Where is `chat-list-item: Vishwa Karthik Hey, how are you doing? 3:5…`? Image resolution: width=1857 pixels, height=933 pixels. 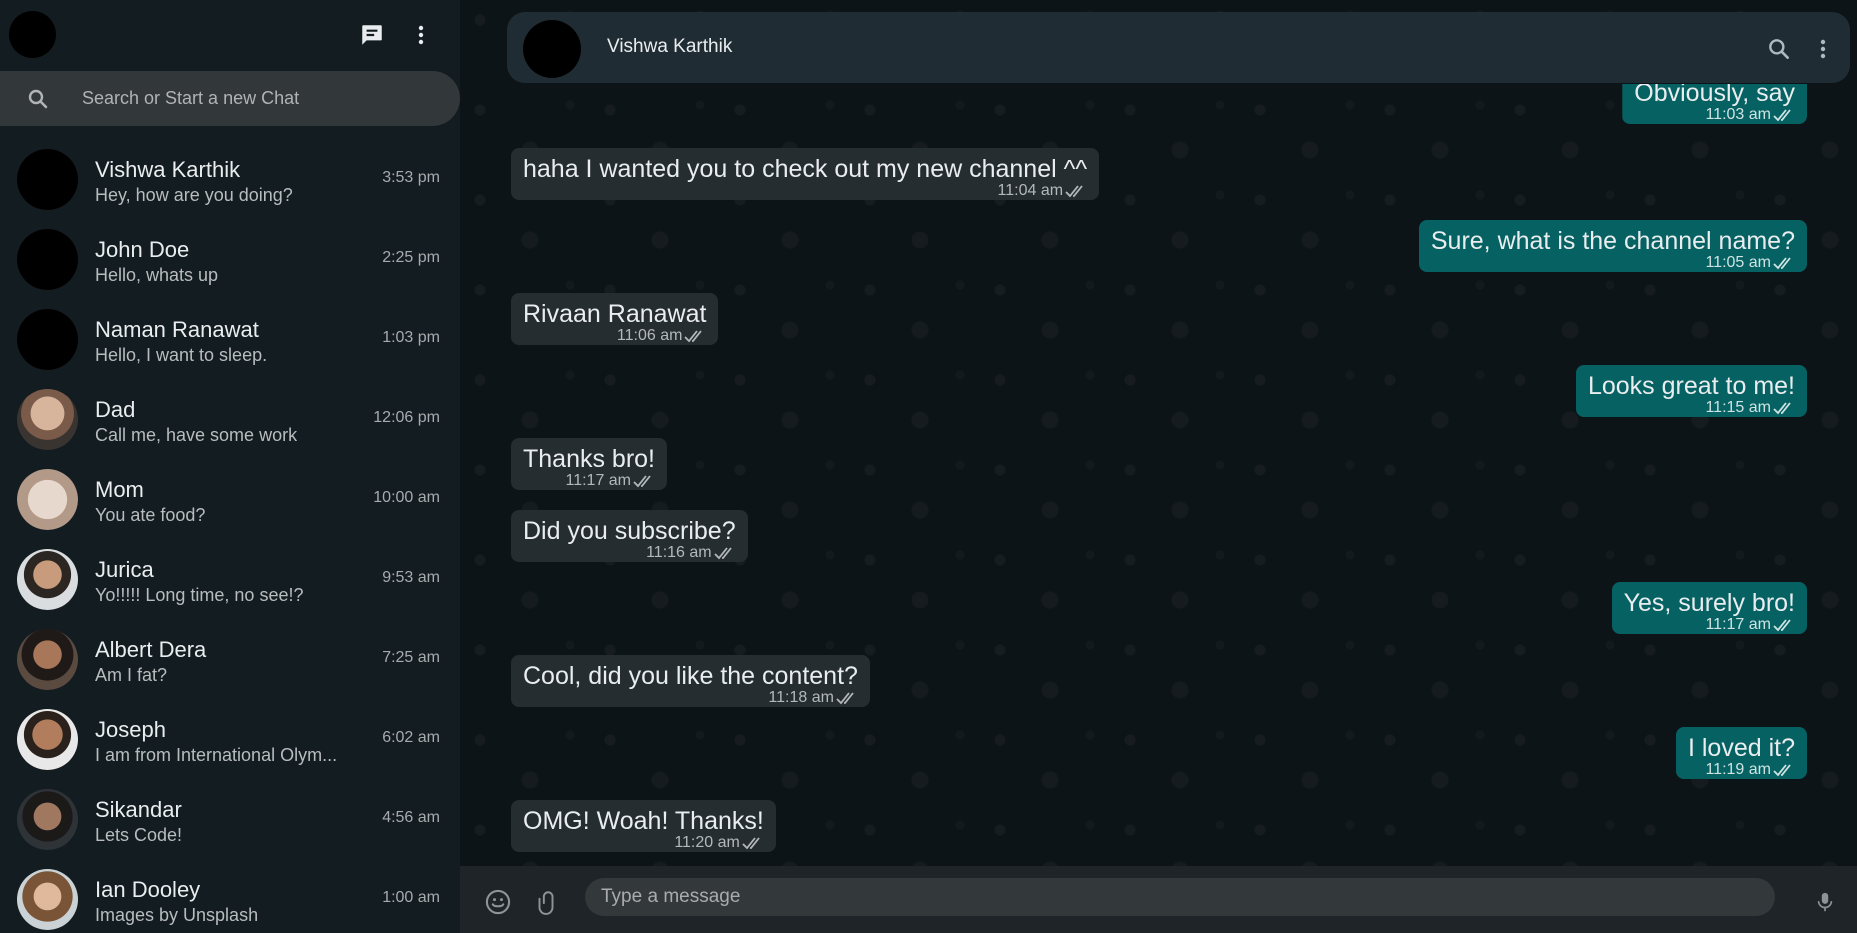
chat-list-item: Vishwa Karthik Hey, how are you doing? 3:5… is located at coordinates (230, 179).